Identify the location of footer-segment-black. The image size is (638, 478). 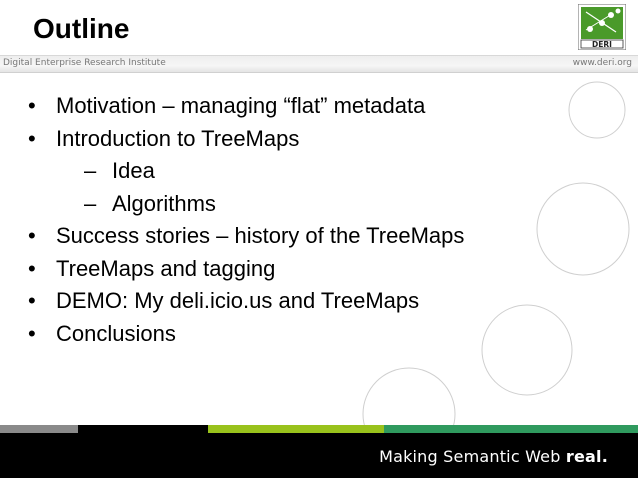
(143, 429).